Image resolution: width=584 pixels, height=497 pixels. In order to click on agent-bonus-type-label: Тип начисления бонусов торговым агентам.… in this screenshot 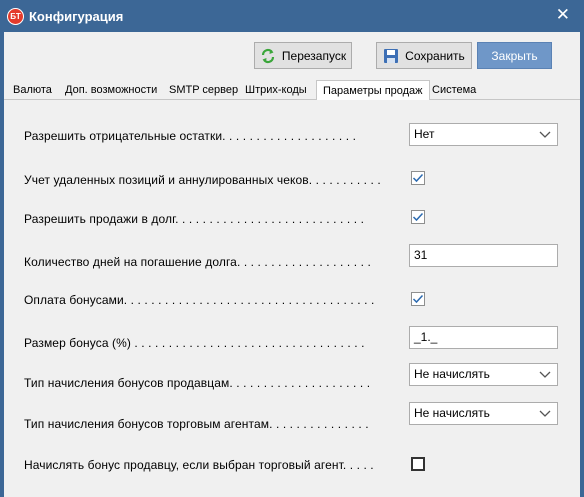, I will do `click(196, 424)`.